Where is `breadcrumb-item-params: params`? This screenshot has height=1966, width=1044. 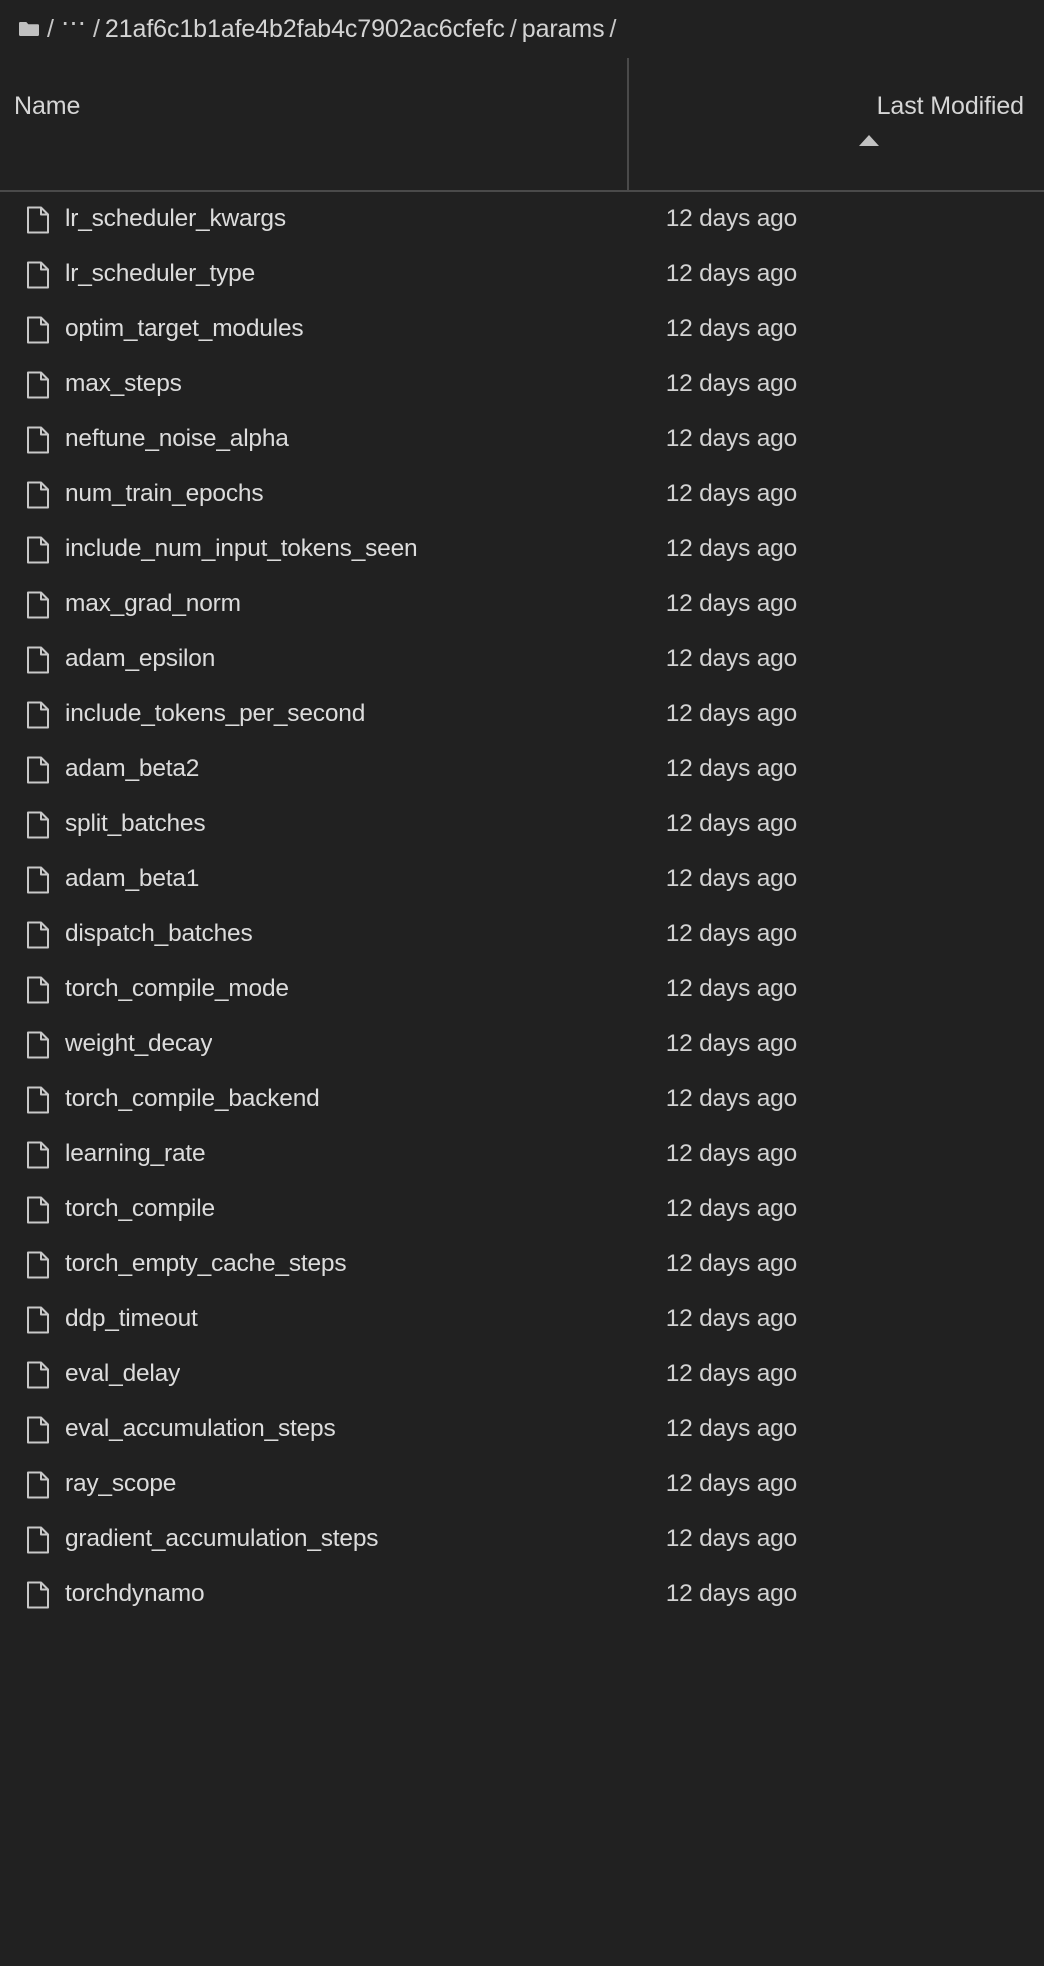 breadcrumb-item-params: params is located at coordinates (563, 29).